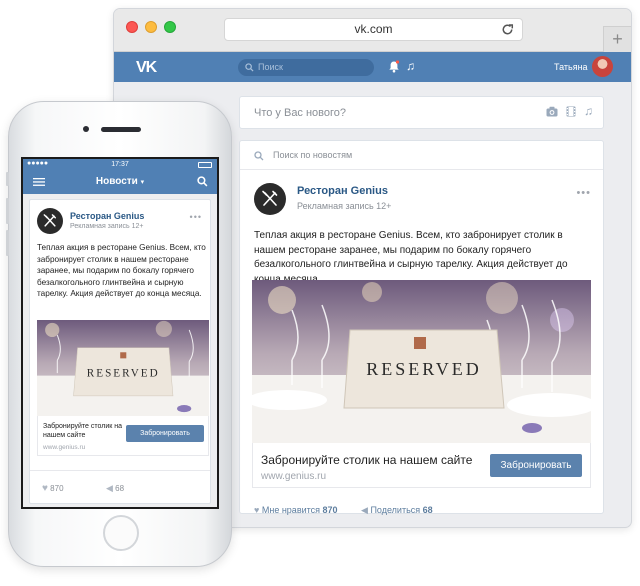 The width and height of the screenshot is (640, 586). Describe the element at coordinates (394, 66) in the screenshot. I see `notifications-bell-icon` at that location.